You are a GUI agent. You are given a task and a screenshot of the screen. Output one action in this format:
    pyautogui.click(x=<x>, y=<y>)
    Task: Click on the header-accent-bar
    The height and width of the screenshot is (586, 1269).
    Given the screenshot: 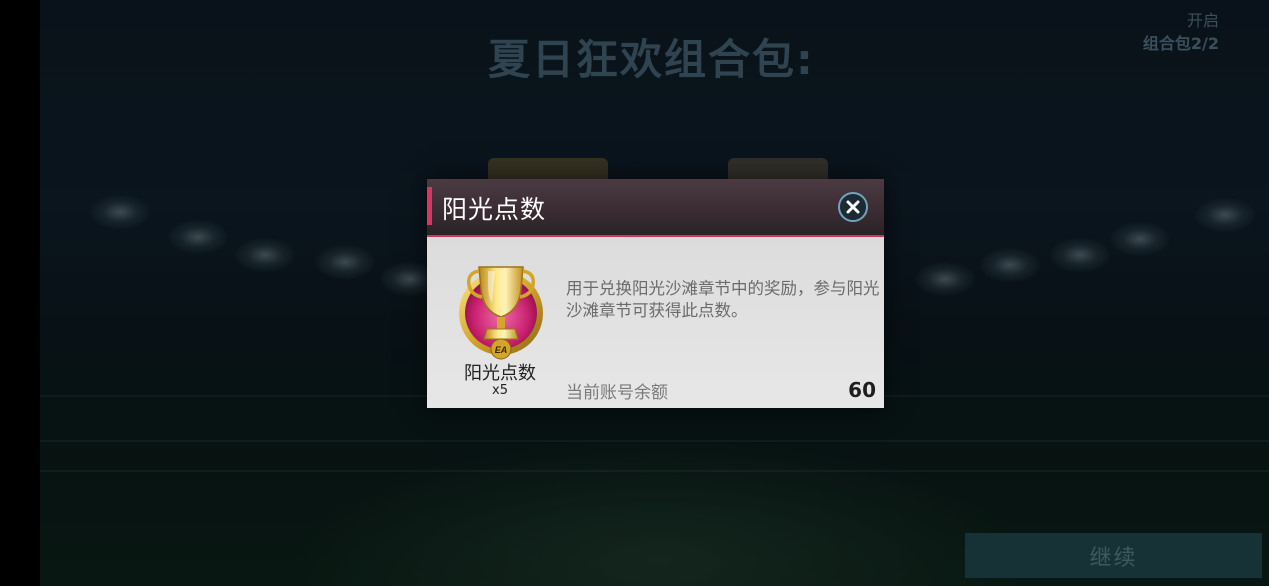 What is the action you would take?
    pyautogui.click(x=429, y=206)
    